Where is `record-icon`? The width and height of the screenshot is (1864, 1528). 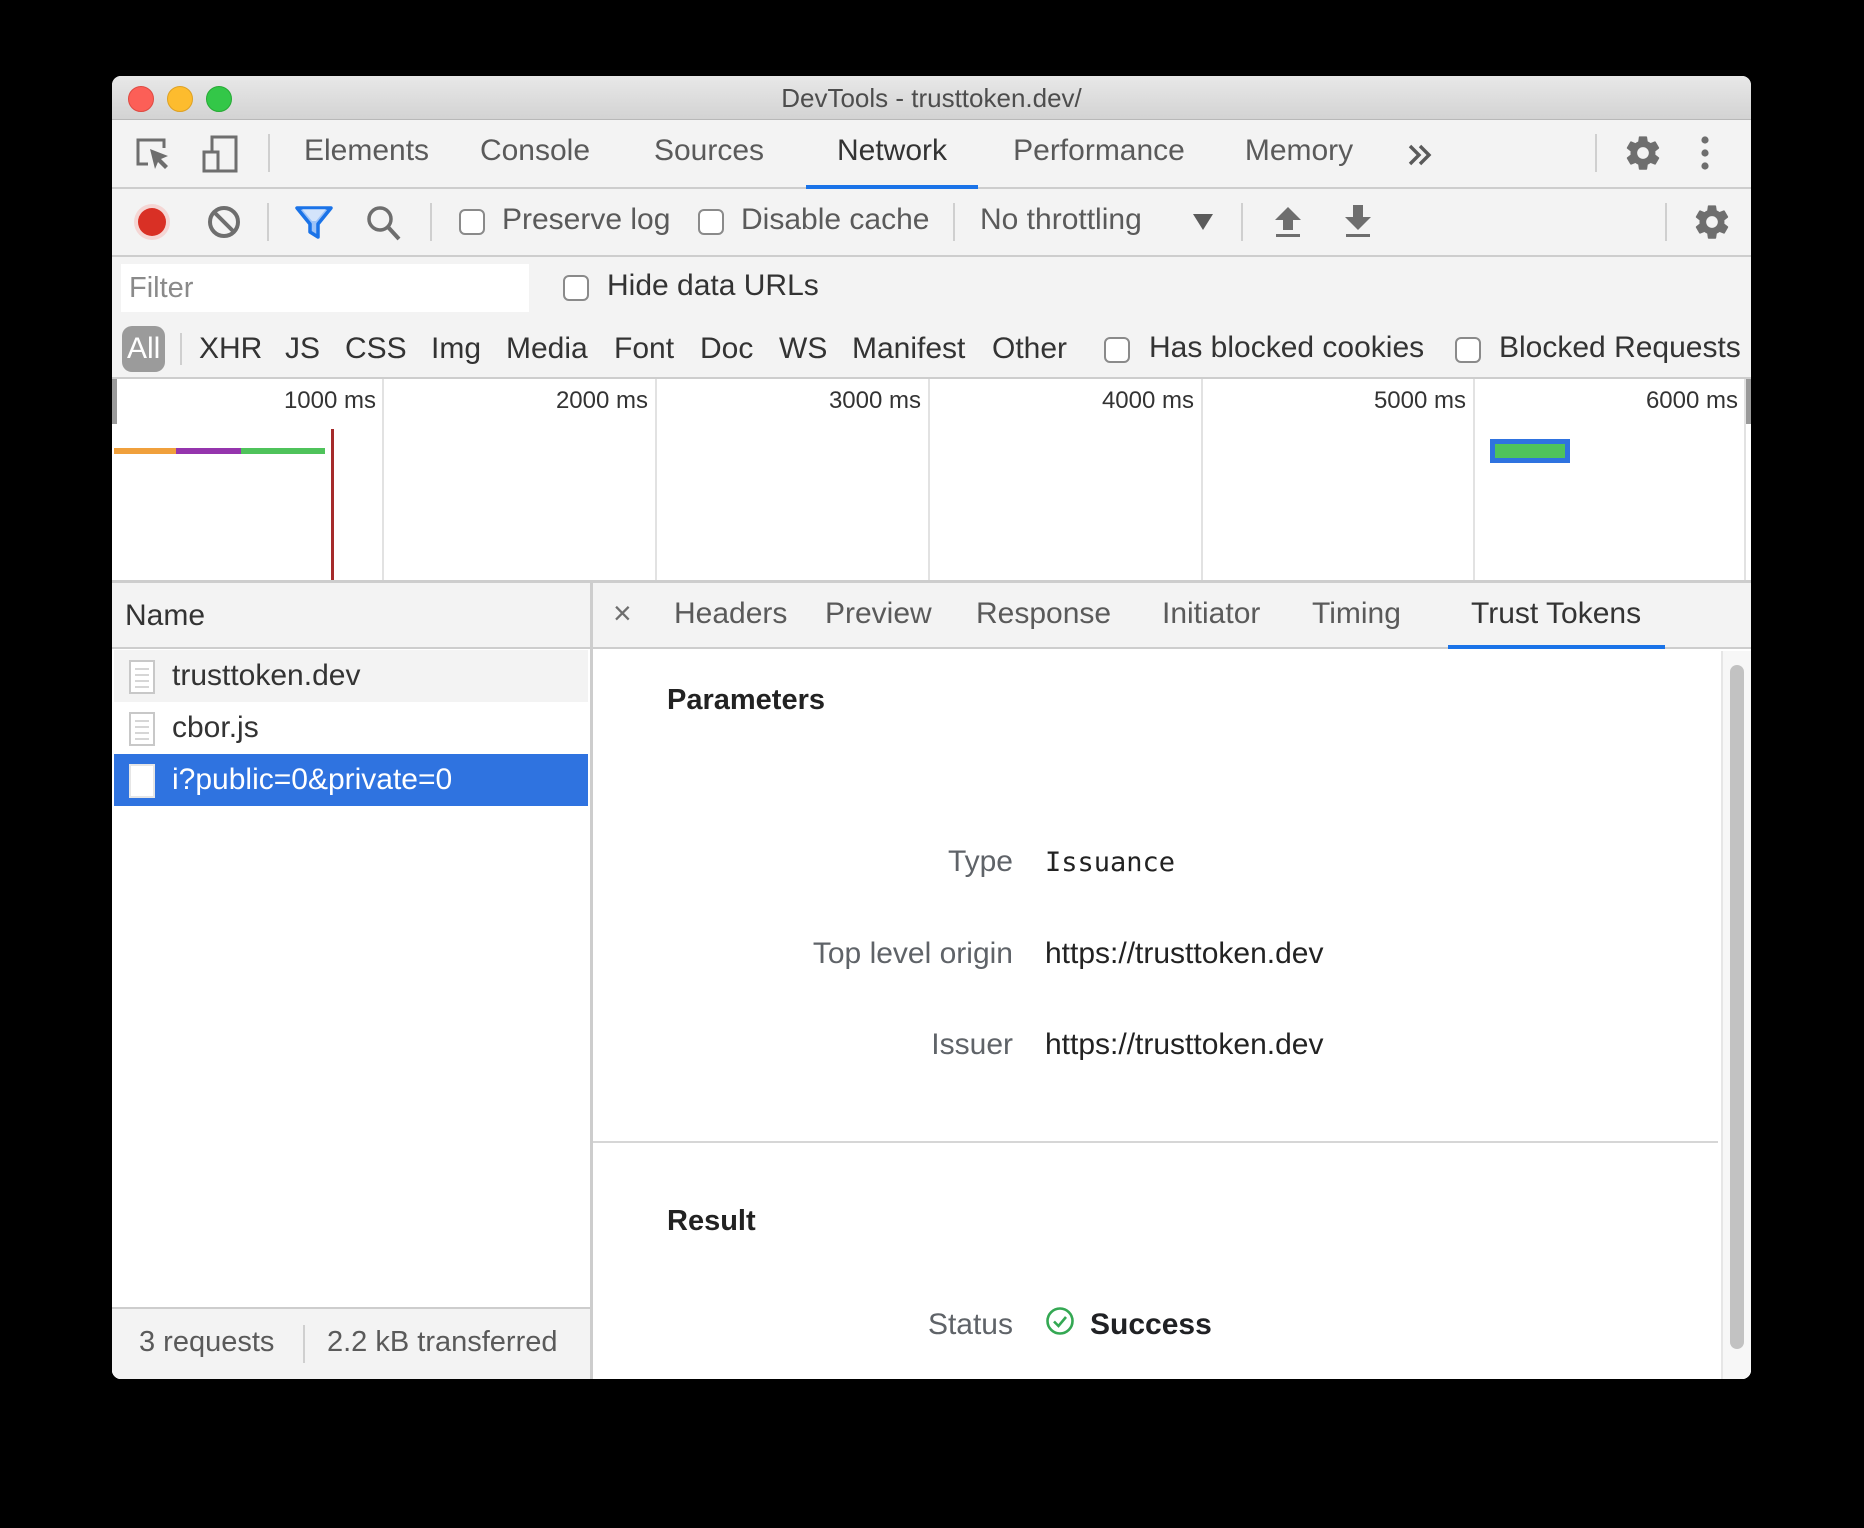 record-icon is located at coordinates (152, 222).